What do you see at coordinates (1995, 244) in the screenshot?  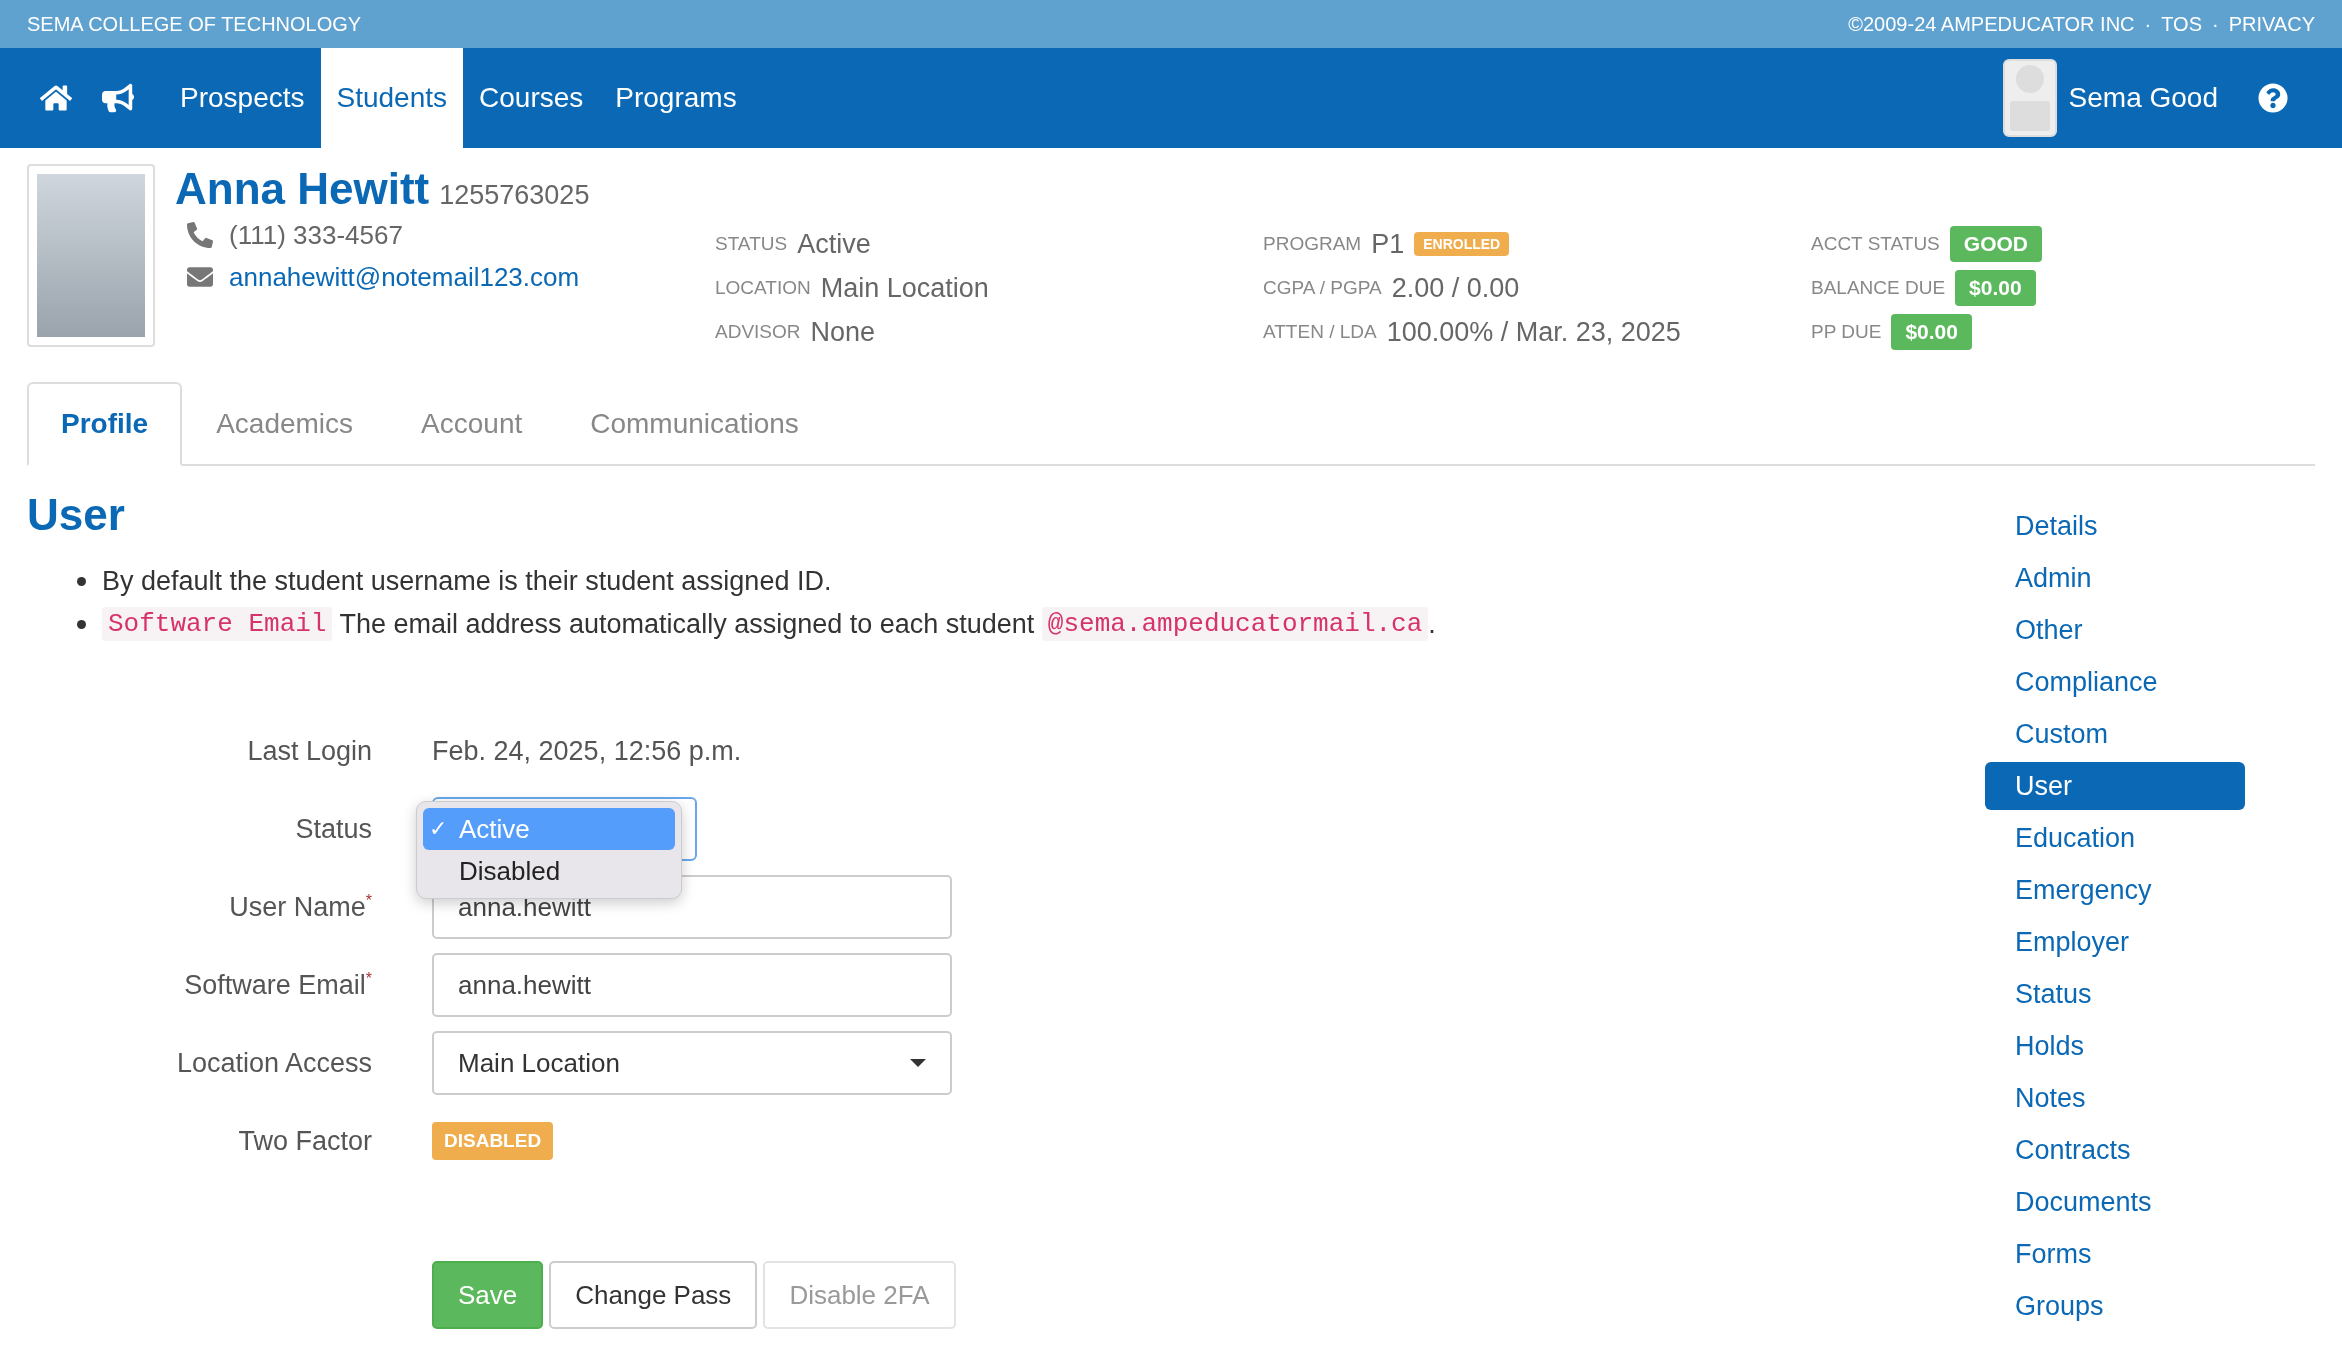 I see `status-badge: GOOD` at bounding box center [1995, 244].